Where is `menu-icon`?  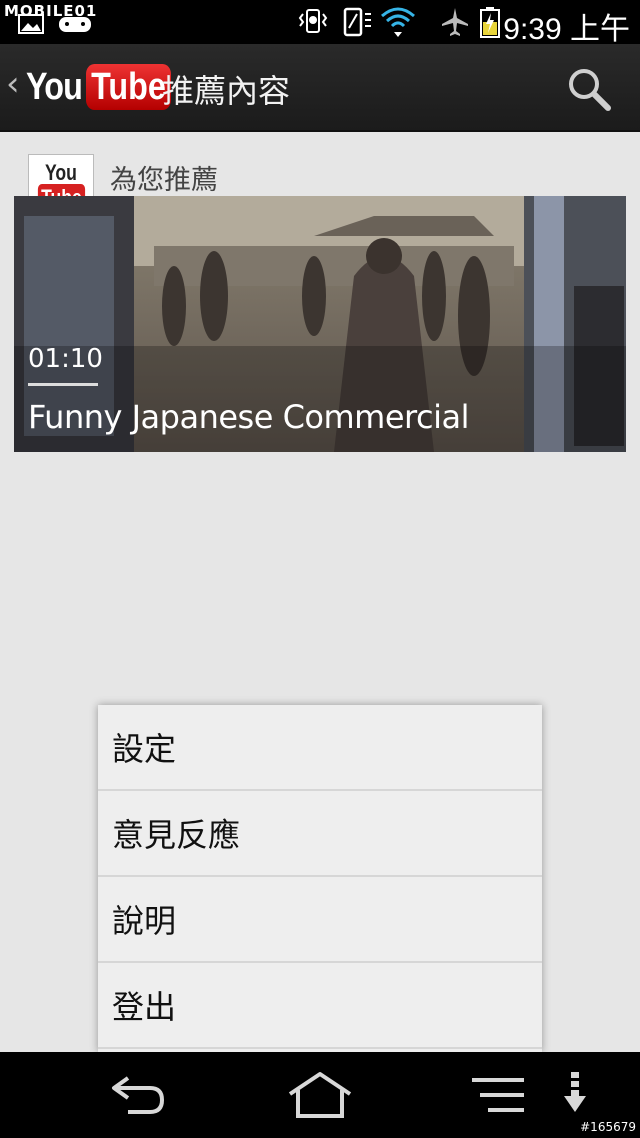 menu-icon is located at coordinates (498, 1095).